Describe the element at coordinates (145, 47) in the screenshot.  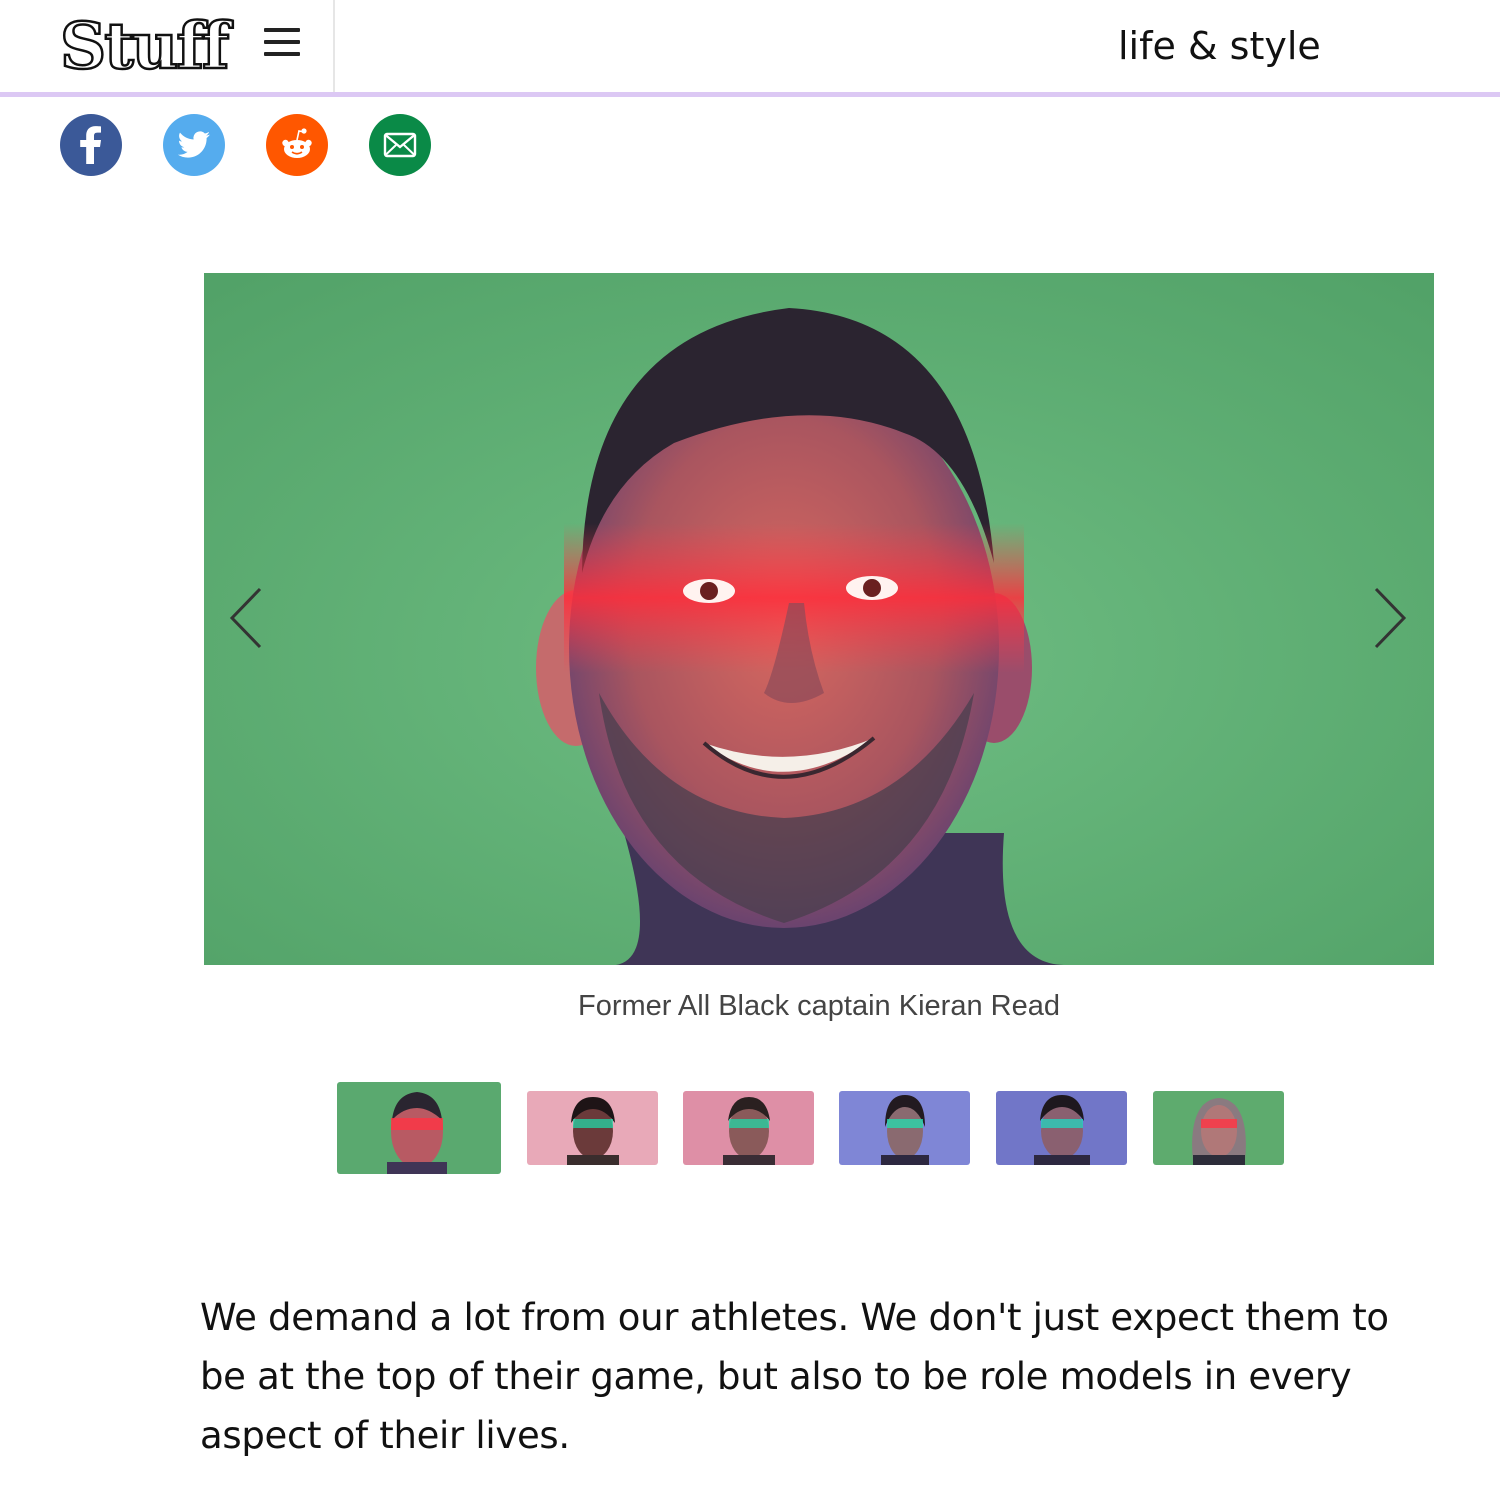
I see `stuff-logo: Stuff` at that location.